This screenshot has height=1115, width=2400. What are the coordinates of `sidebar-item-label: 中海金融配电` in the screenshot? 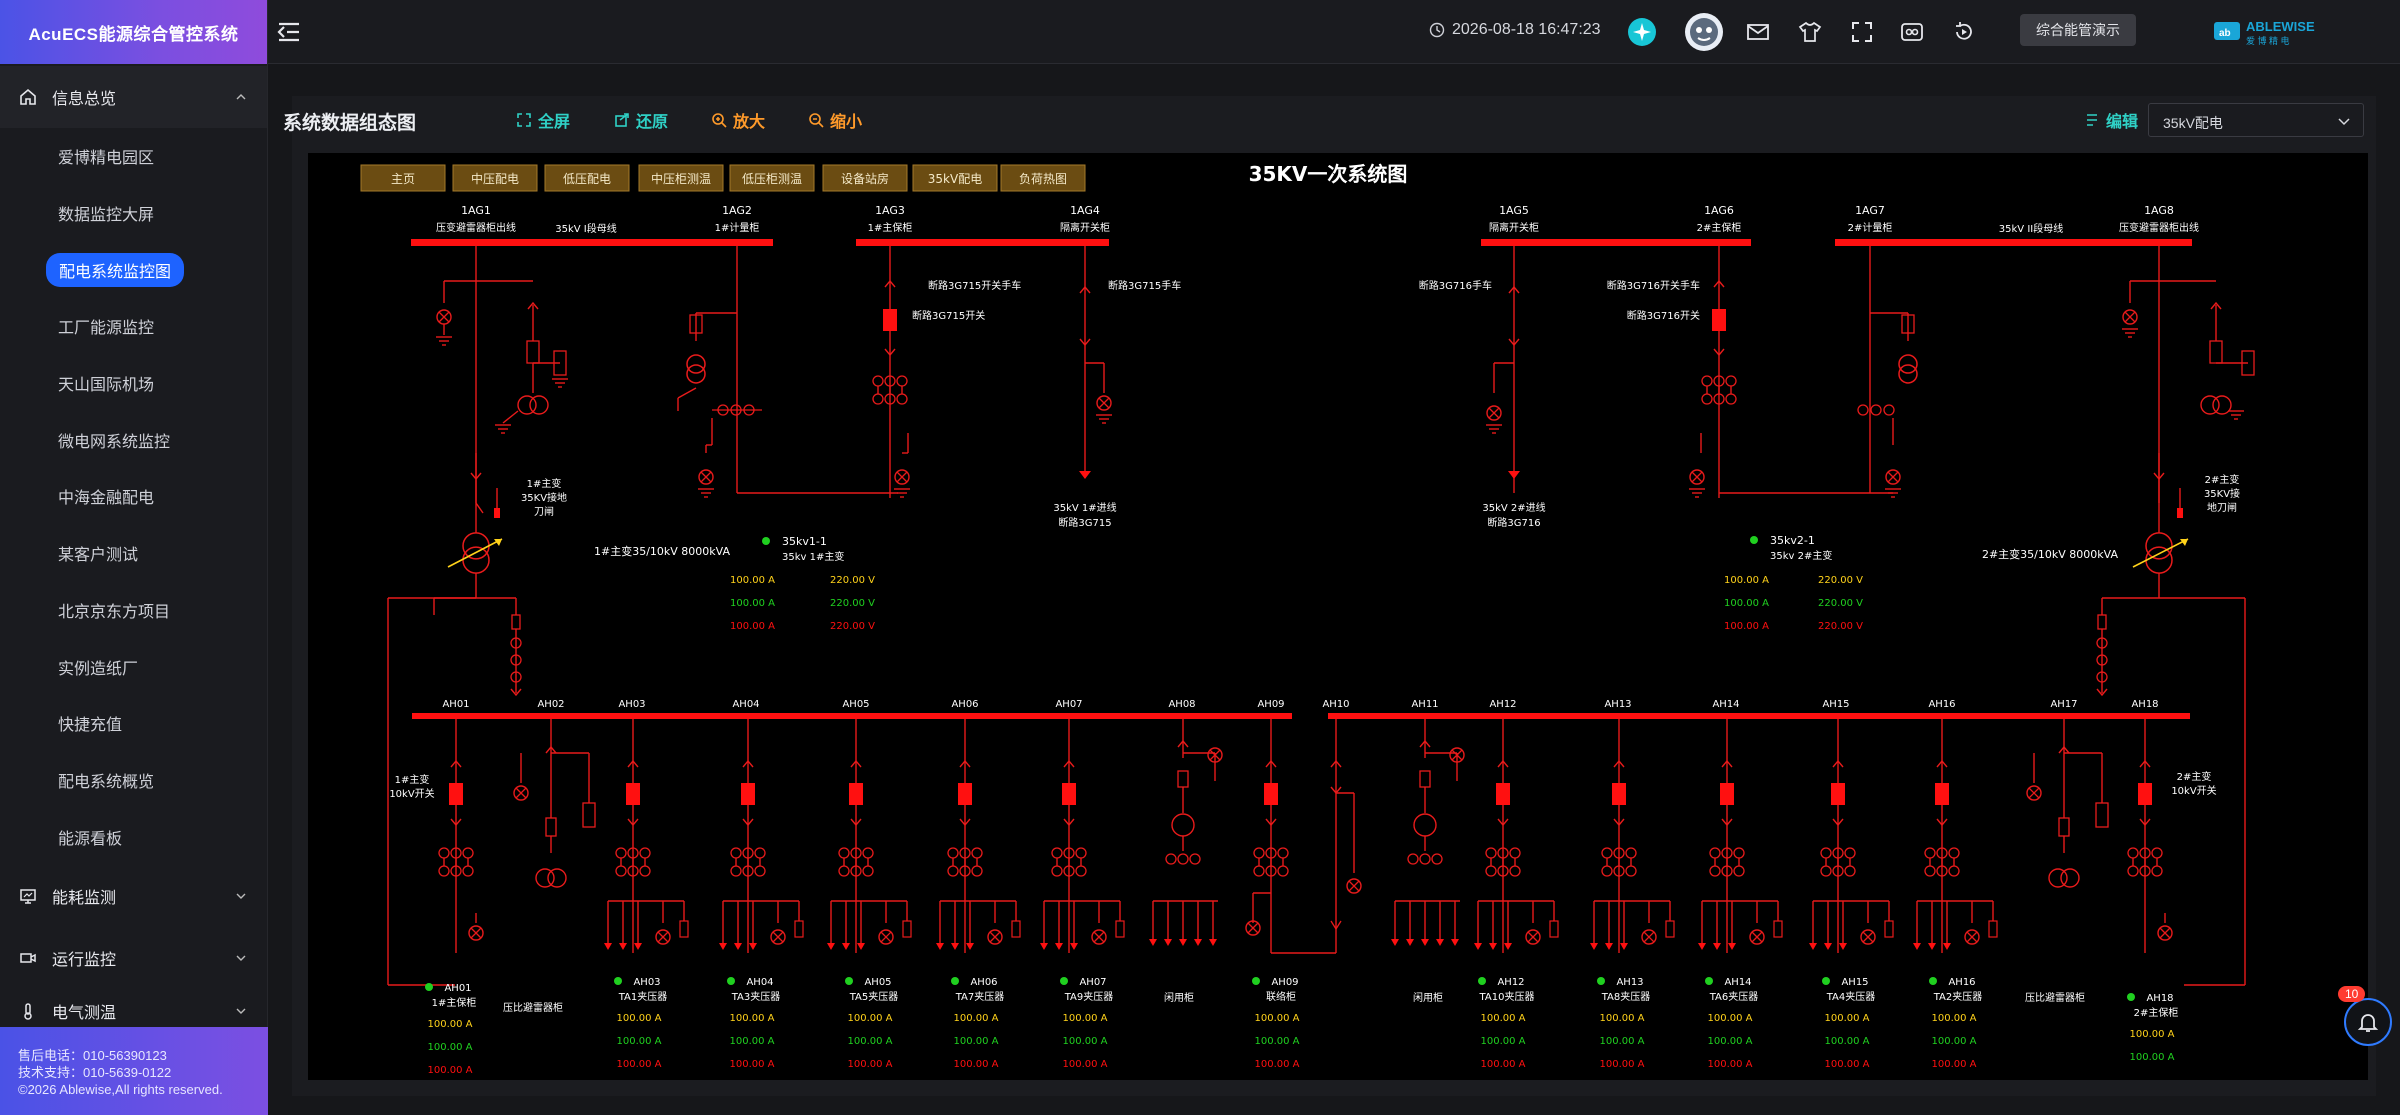 It's located at (106, 499).